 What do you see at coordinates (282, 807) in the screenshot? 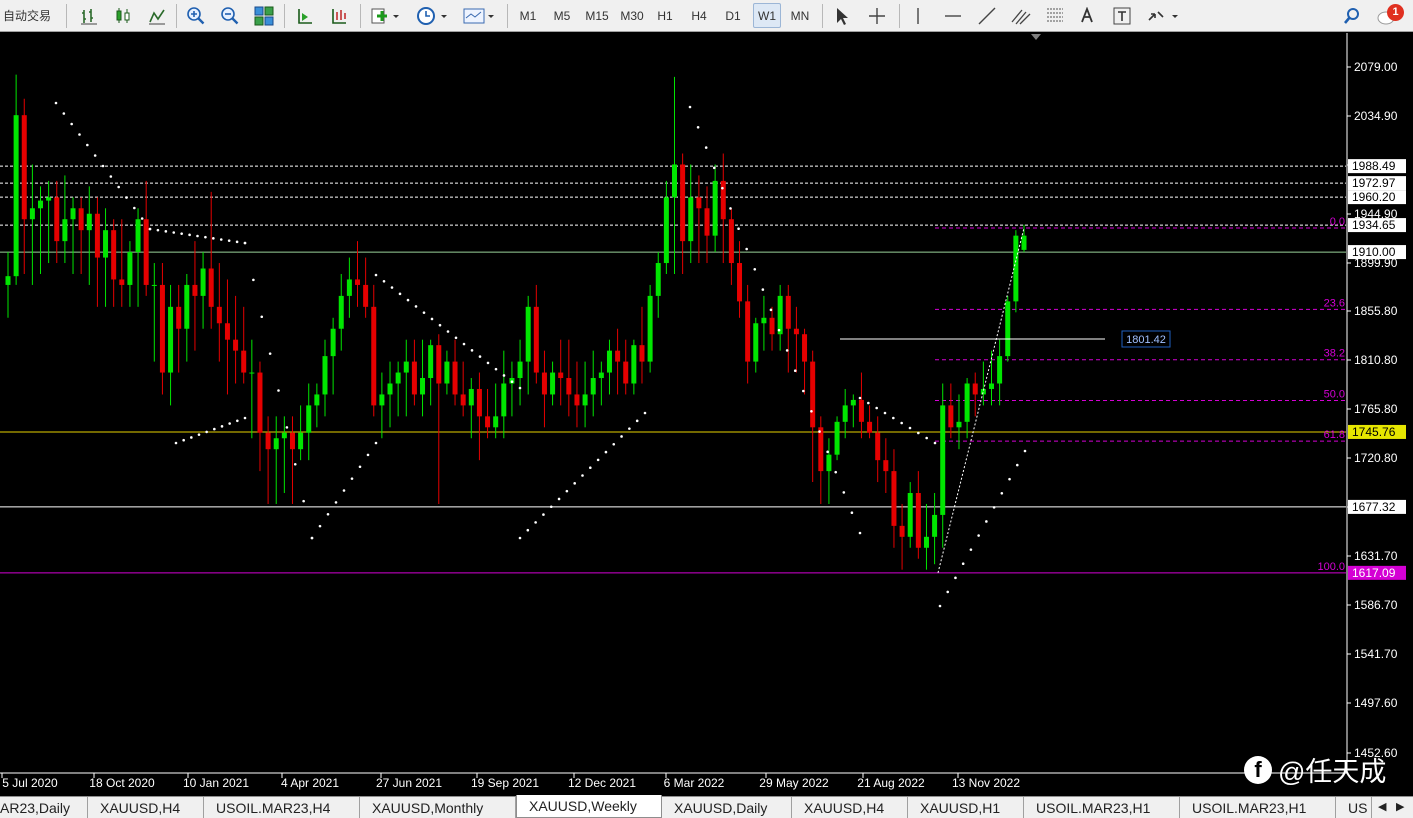
I see `chart-tab: USOIL.MAR23,H4` at bounding box center [282, 807].